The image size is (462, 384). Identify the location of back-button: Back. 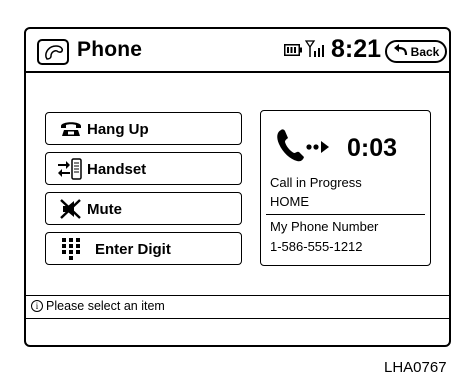
(416, 51).